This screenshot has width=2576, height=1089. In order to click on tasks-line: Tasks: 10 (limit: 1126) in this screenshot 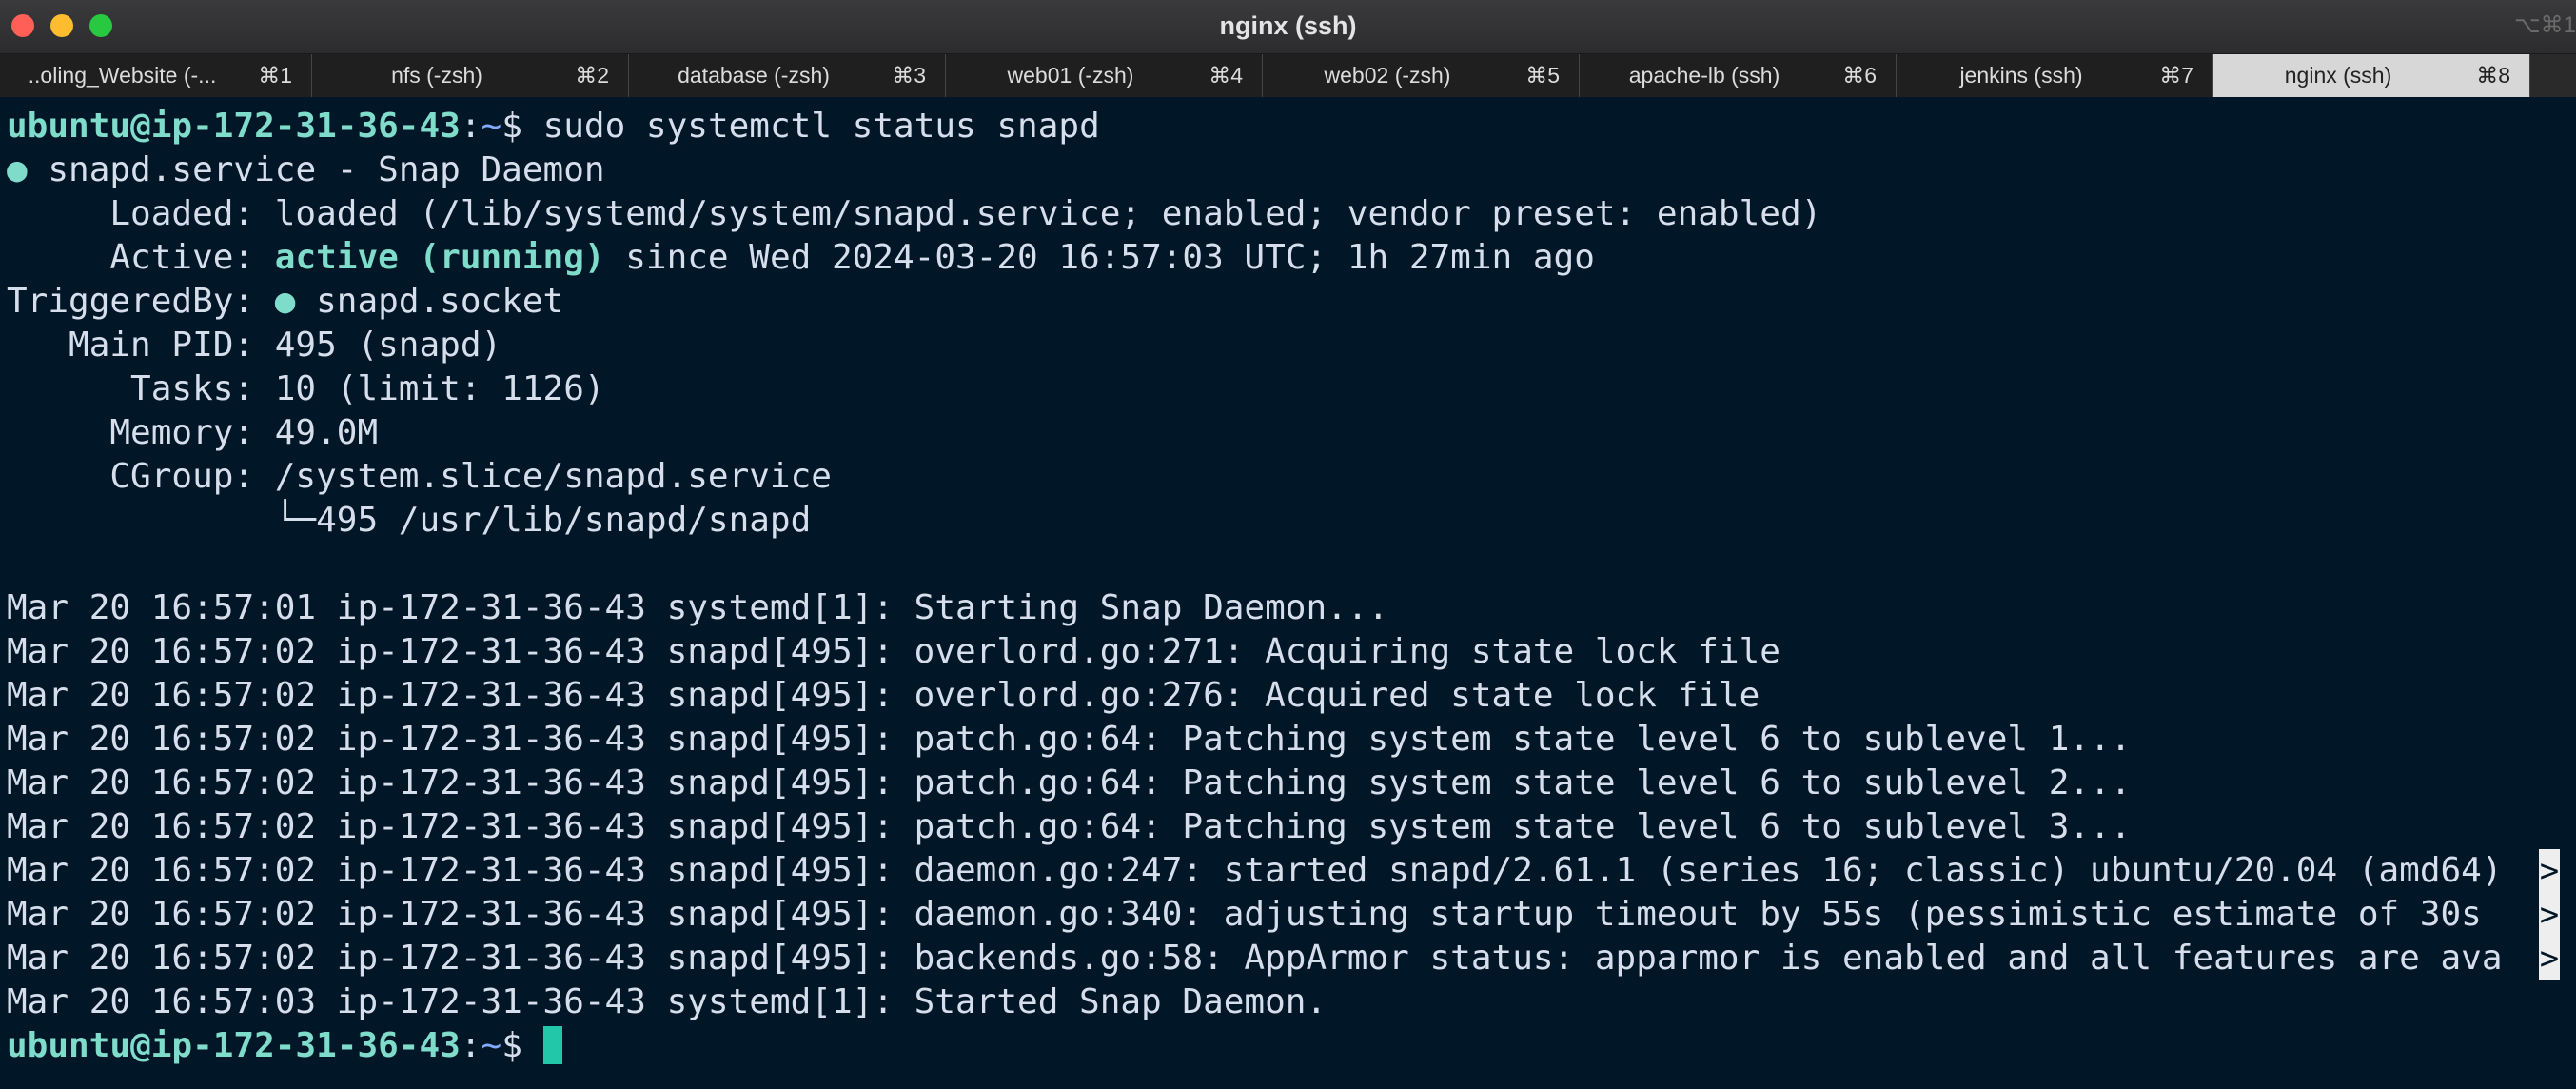, I will do `click(306, 389)`.